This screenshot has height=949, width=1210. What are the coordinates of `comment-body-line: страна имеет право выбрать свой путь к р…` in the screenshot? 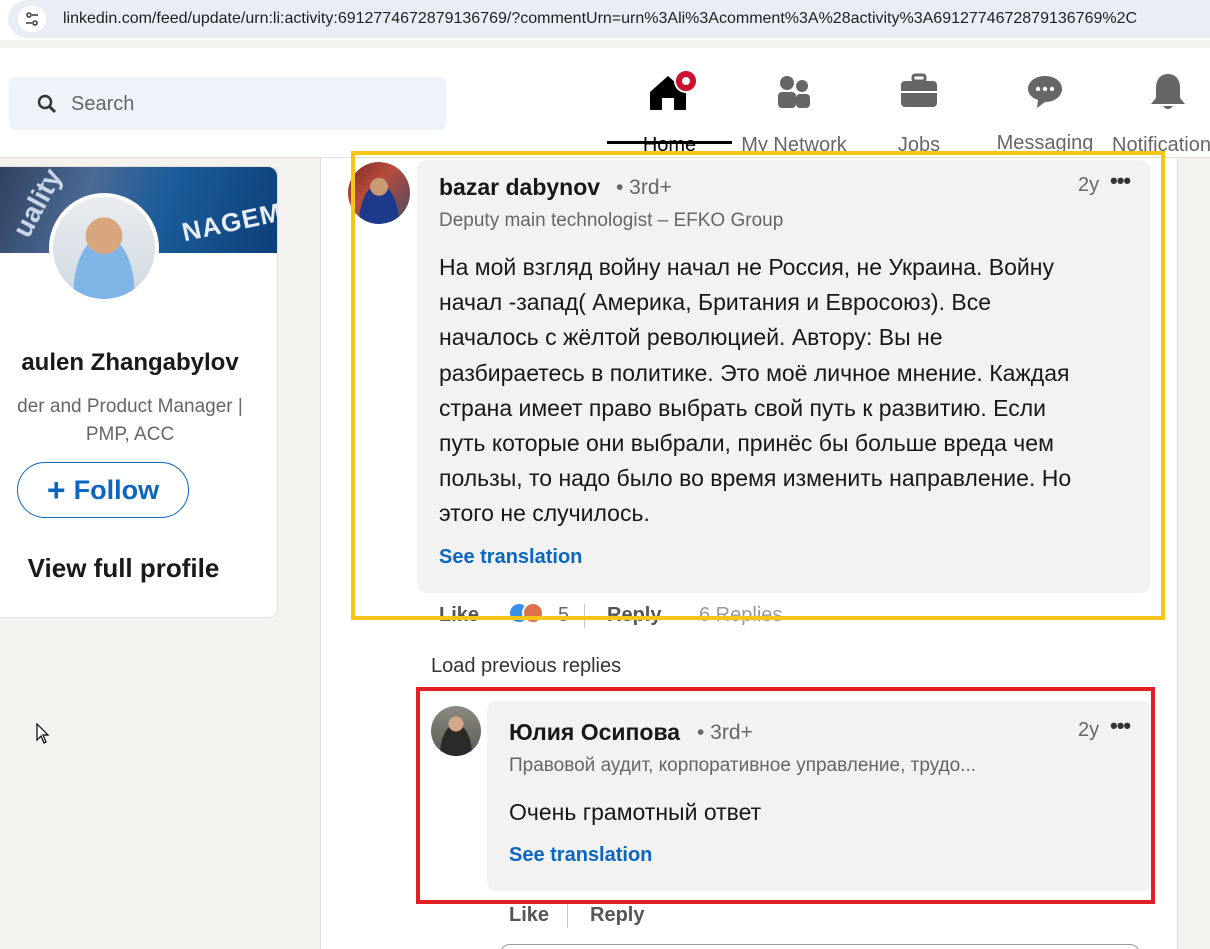 It's located at (742, 407).